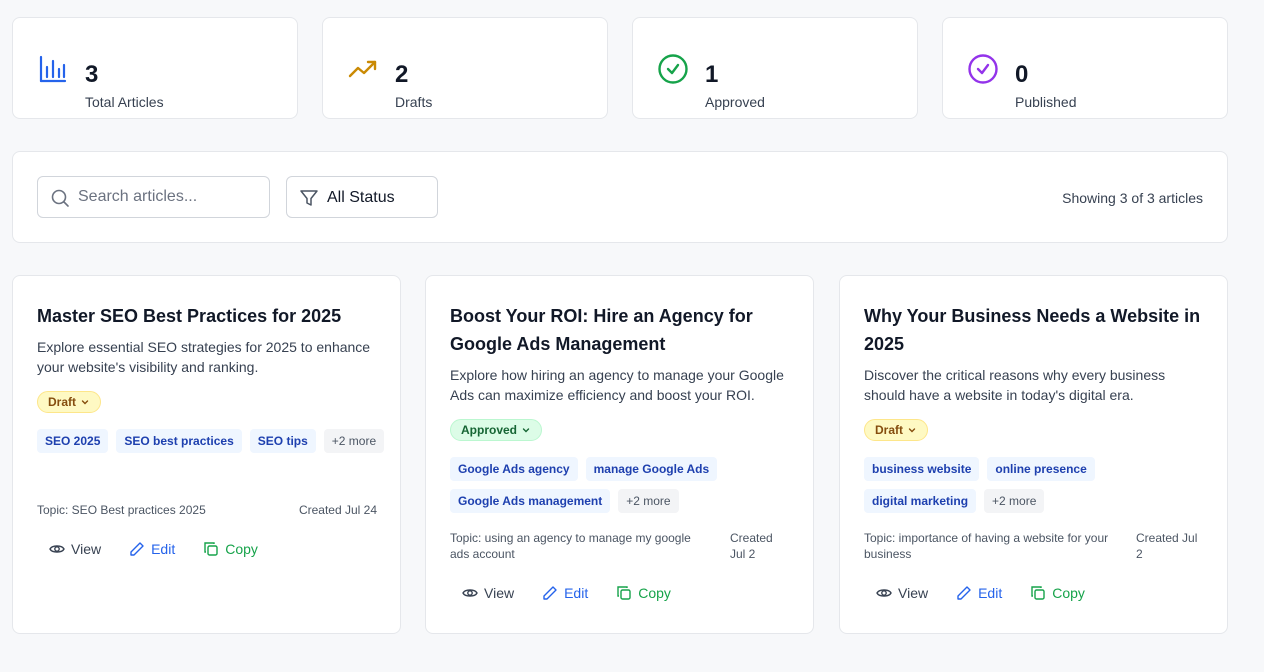  What do you see at coordinates (735, 102) in the screenshot?
I see `stat-label: Approved` at bounding box center [735, 102].